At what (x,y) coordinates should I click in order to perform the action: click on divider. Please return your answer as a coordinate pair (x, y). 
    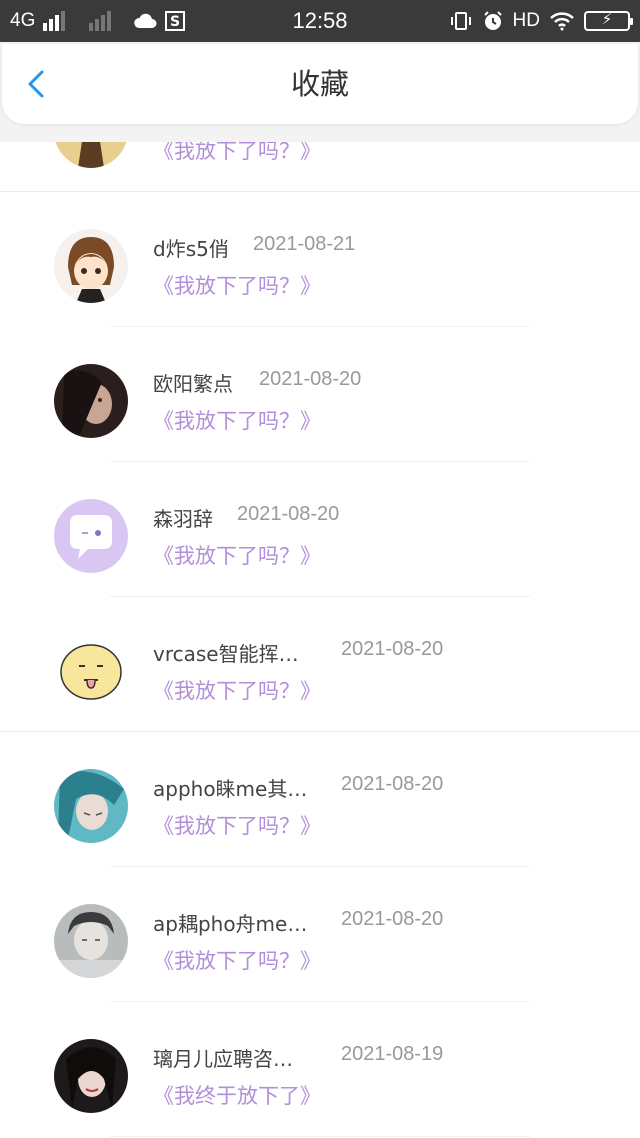
    Looking at the image, I should click on (320, 1136).